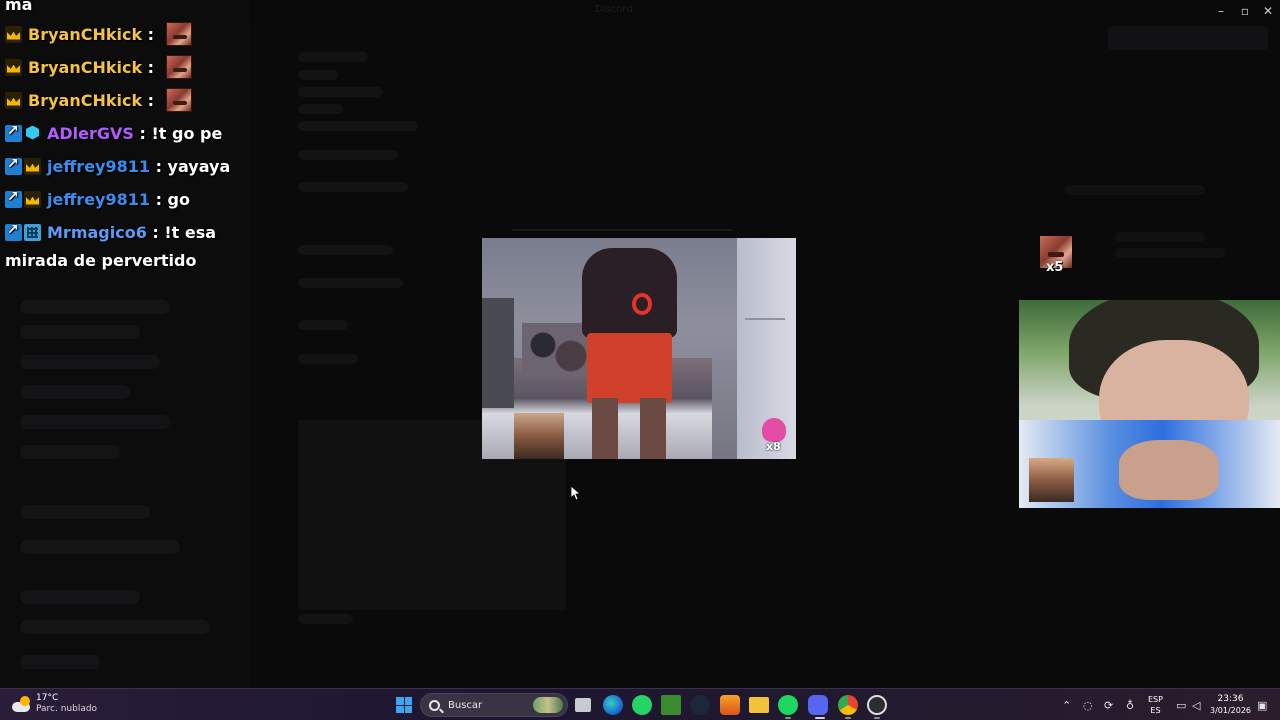  Describe the element at coordinates (576, 493) in the screenshot. I see `mouse-cursor-icon` at that location.